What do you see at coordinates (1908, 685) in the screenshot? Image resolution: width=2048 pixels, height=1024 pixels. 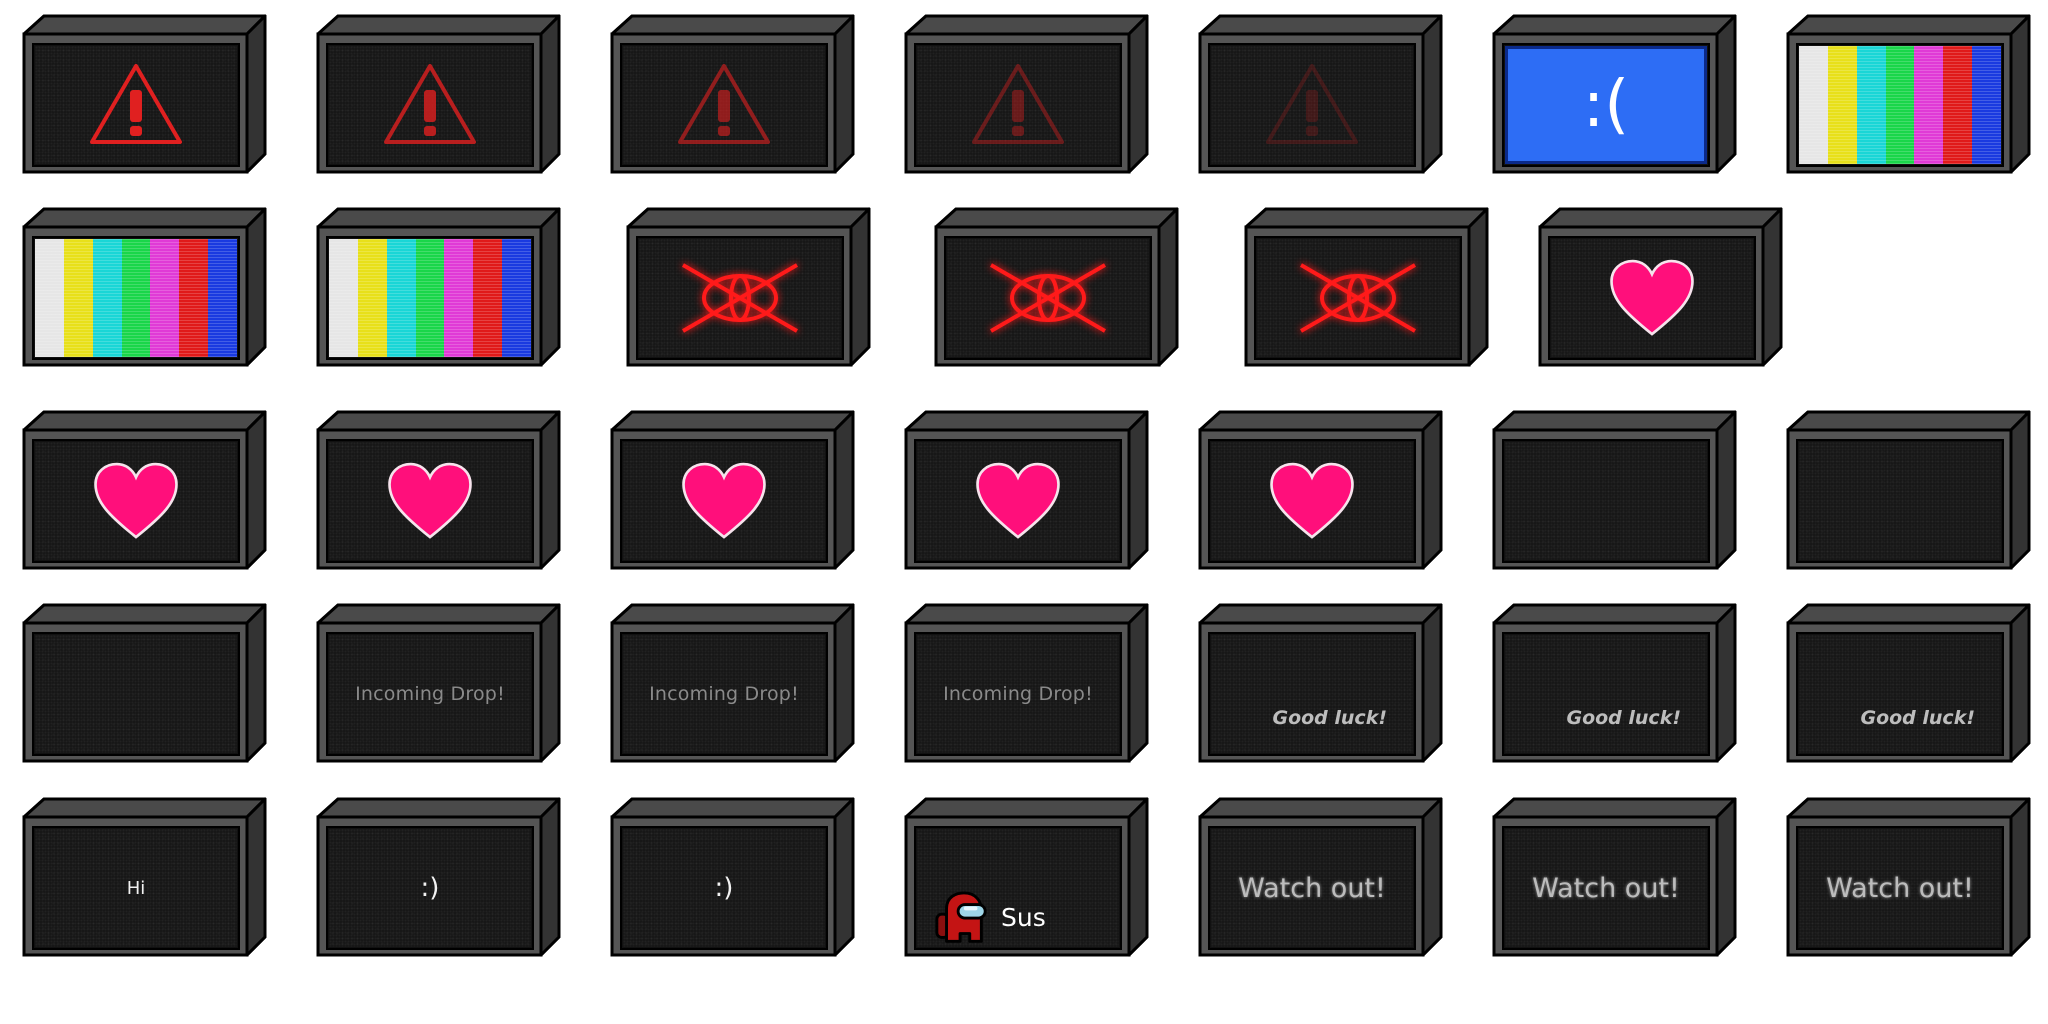 I see `tv-frame-27: Good luck!` at bounding box center [1908, 685].